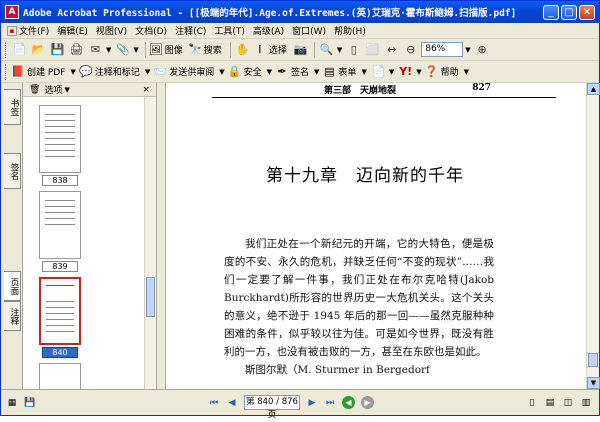  I want to click on minimize-button: _, so click(551, 12).